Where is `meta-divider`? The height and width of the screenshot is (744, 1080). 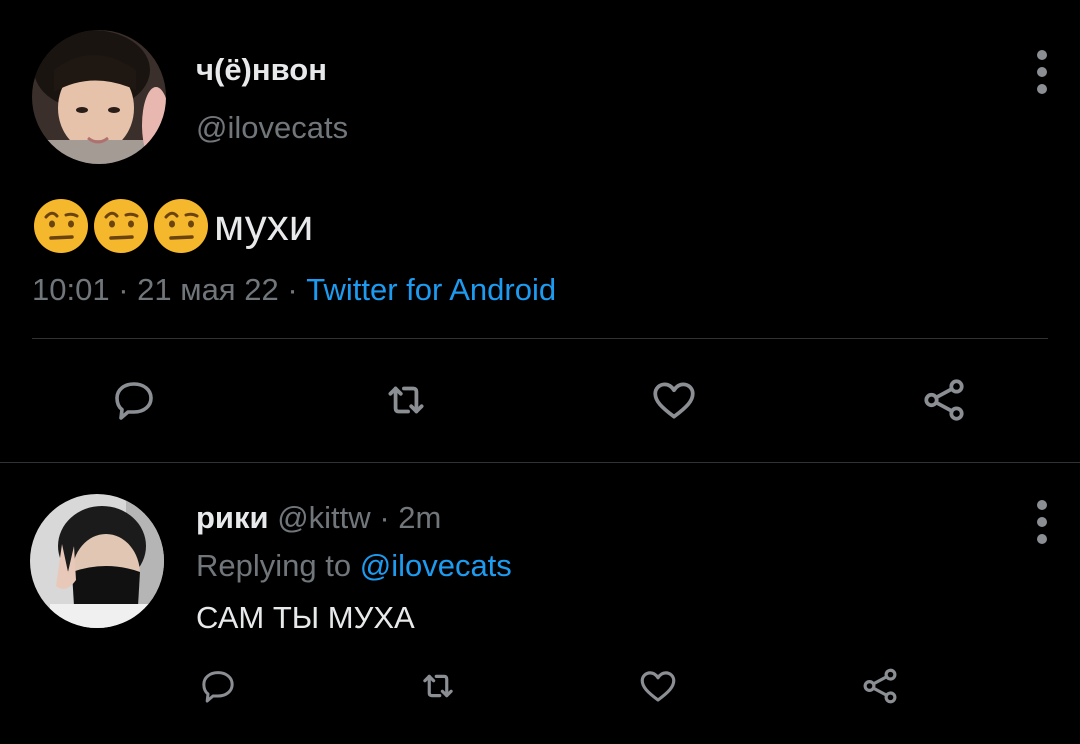 meta-divider is located at coordinates (540, 338).